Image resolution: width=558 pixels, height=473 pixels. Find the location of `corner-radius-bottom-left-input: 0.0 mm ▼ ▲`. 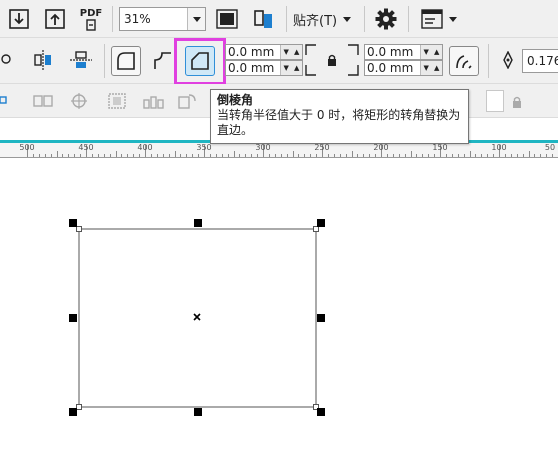

corner-radius-bottom-left-input: 0.0 mm ▼ ▲ is located at coordinates (264, 68).